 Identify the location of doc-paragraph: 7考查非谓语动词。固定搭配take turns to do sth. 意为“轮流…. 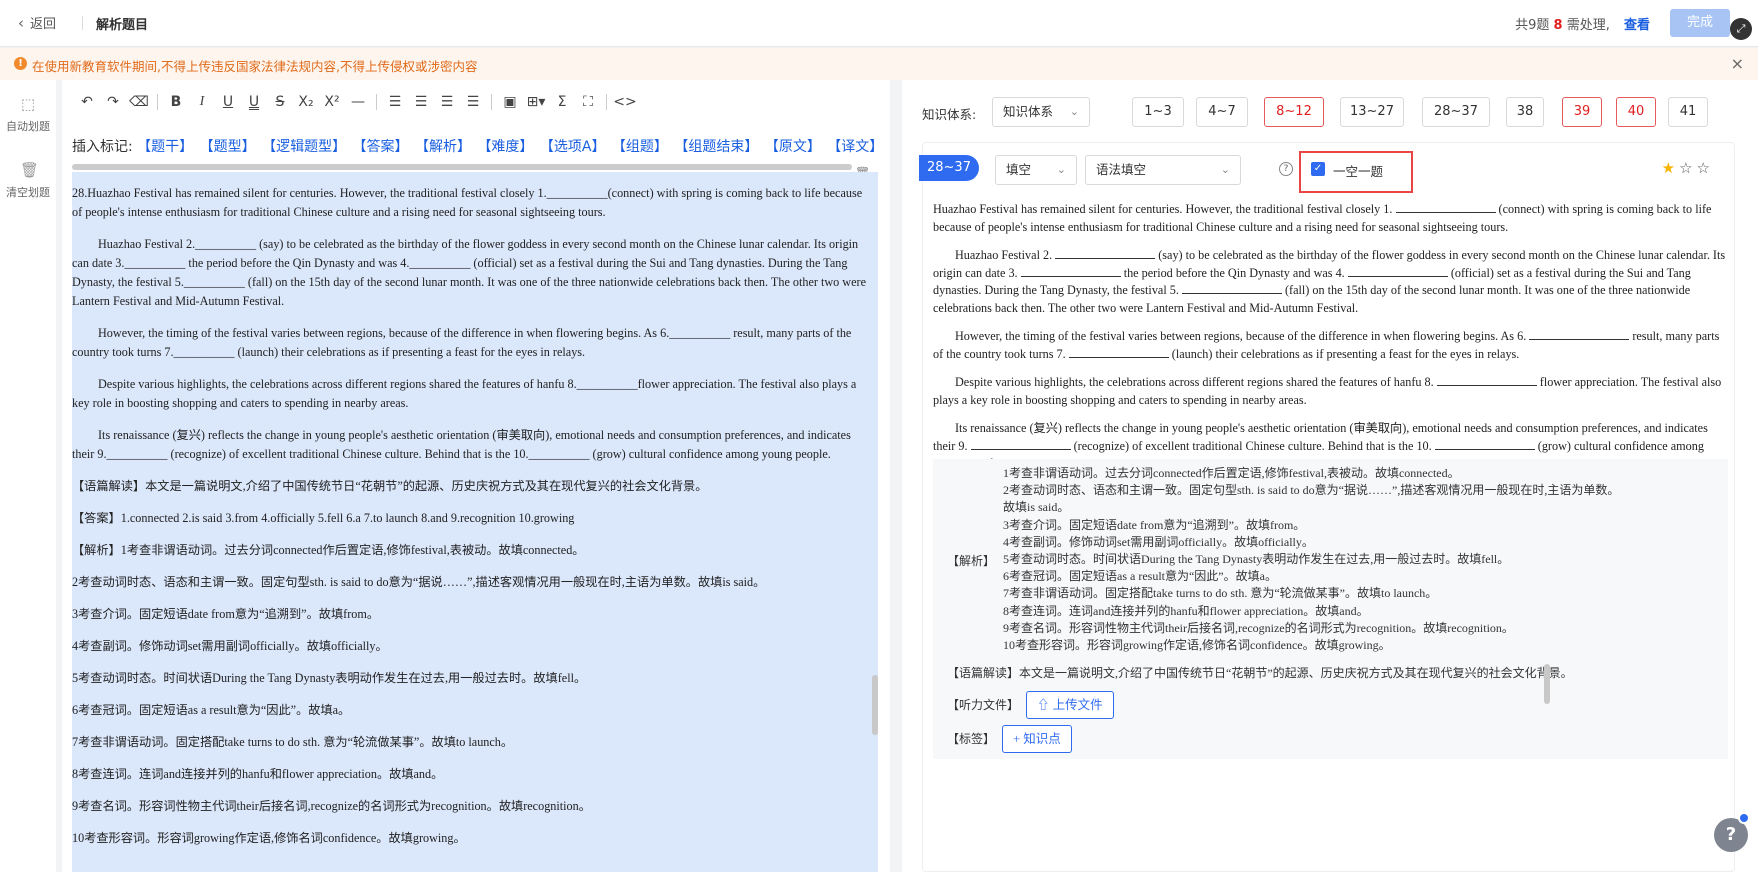
(293, 742).